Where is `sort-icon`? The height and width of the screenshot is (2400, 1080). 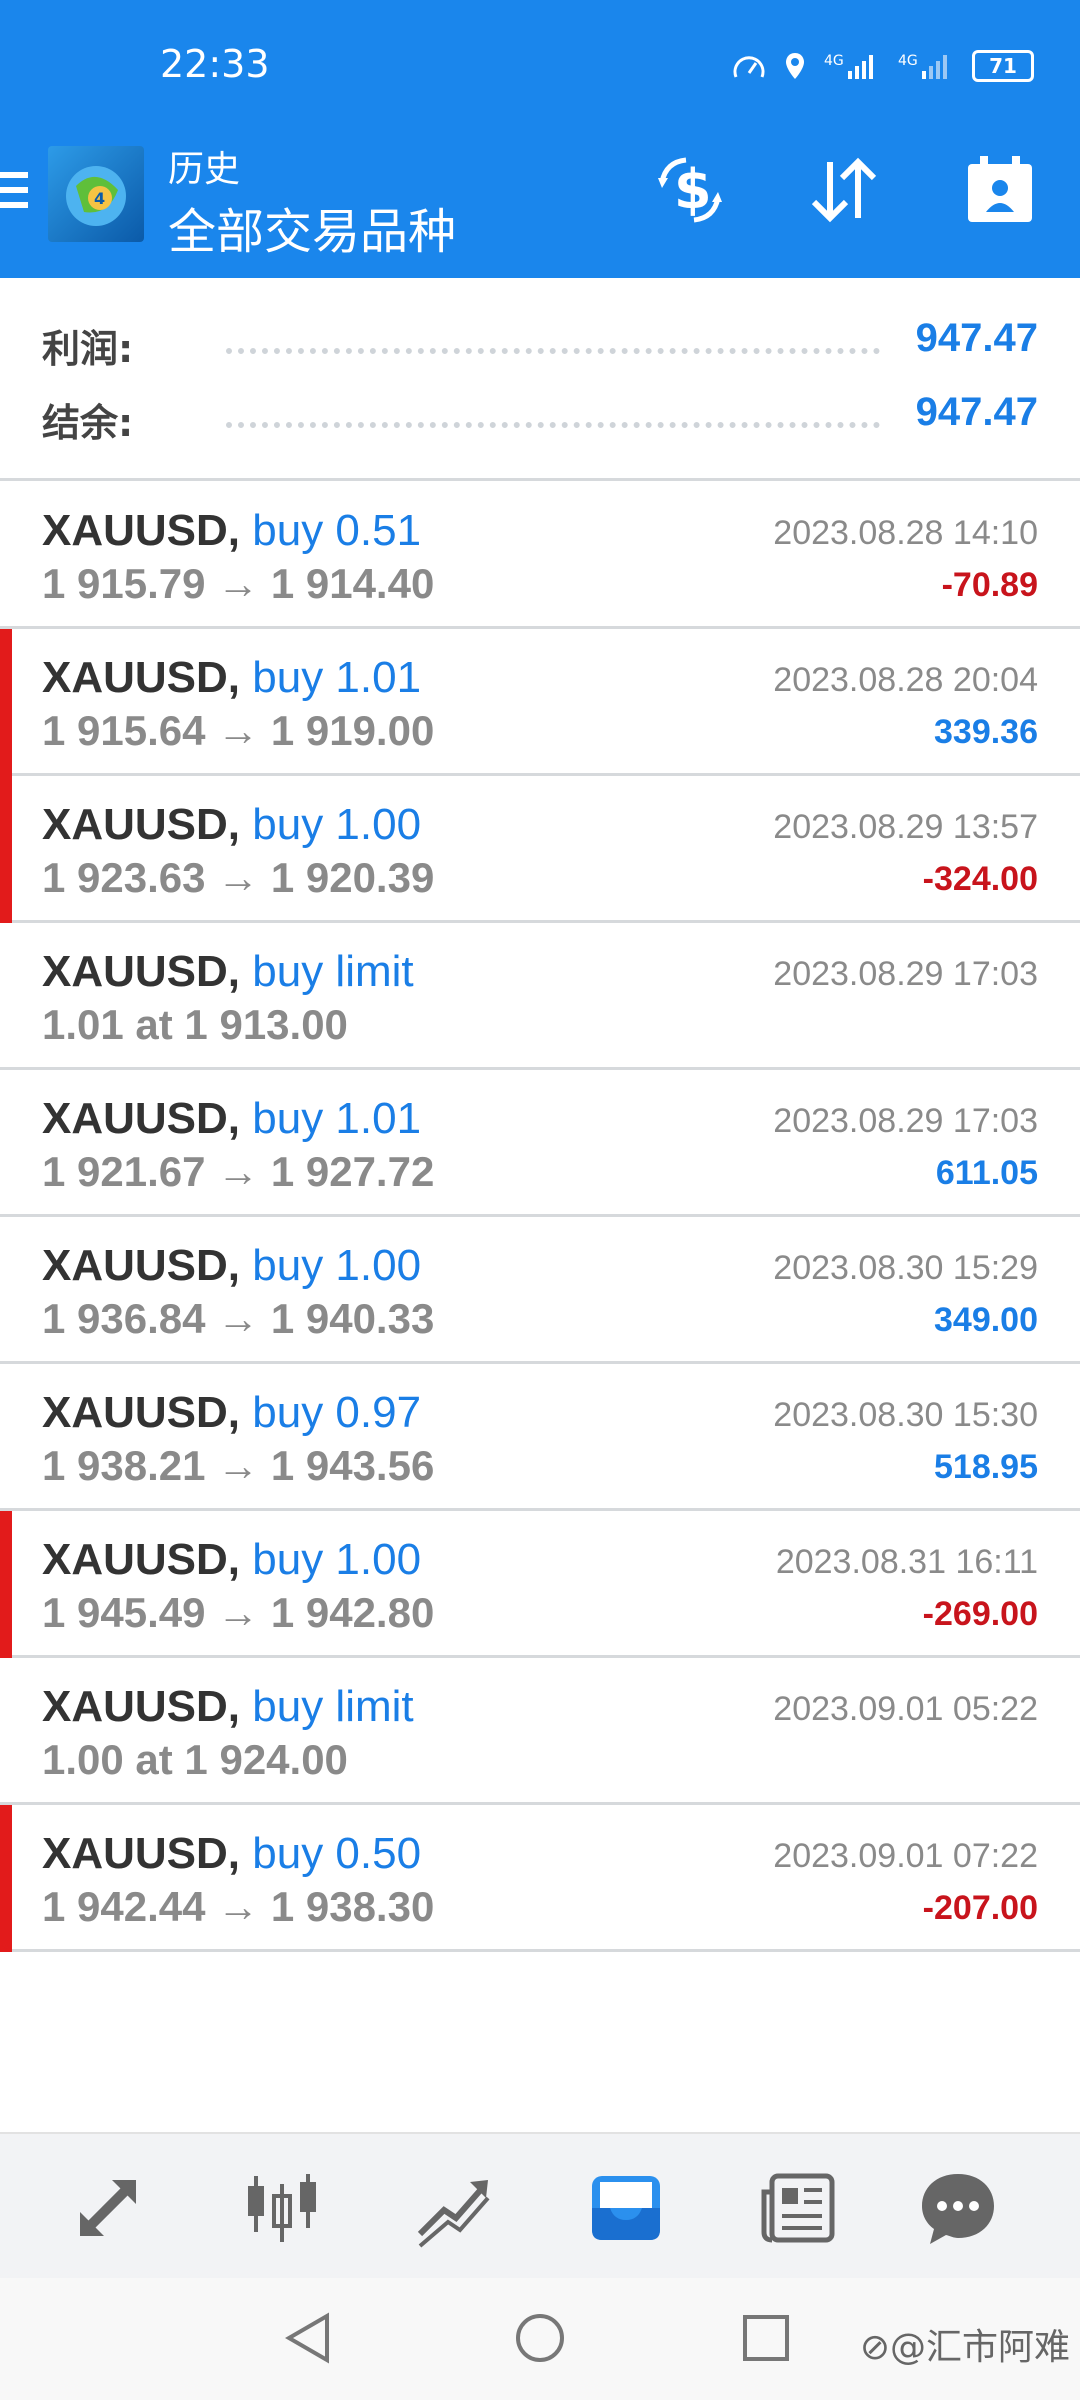 sort-icon is located at coordinates (844, 190).